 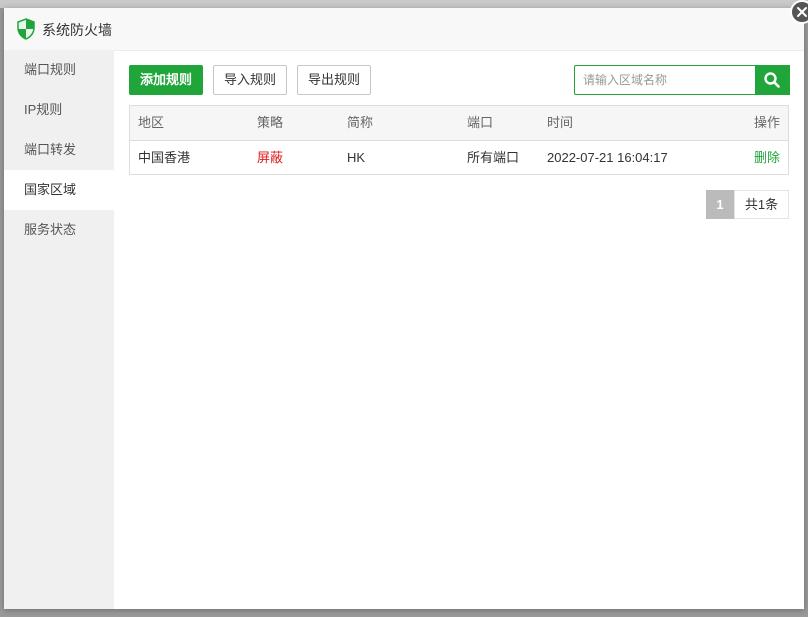 What do you see at coordinates (607, 157) in the screenshot?
I see `cell-time: 2022-07-21 16:04:17` at bounding box center [607, 157].